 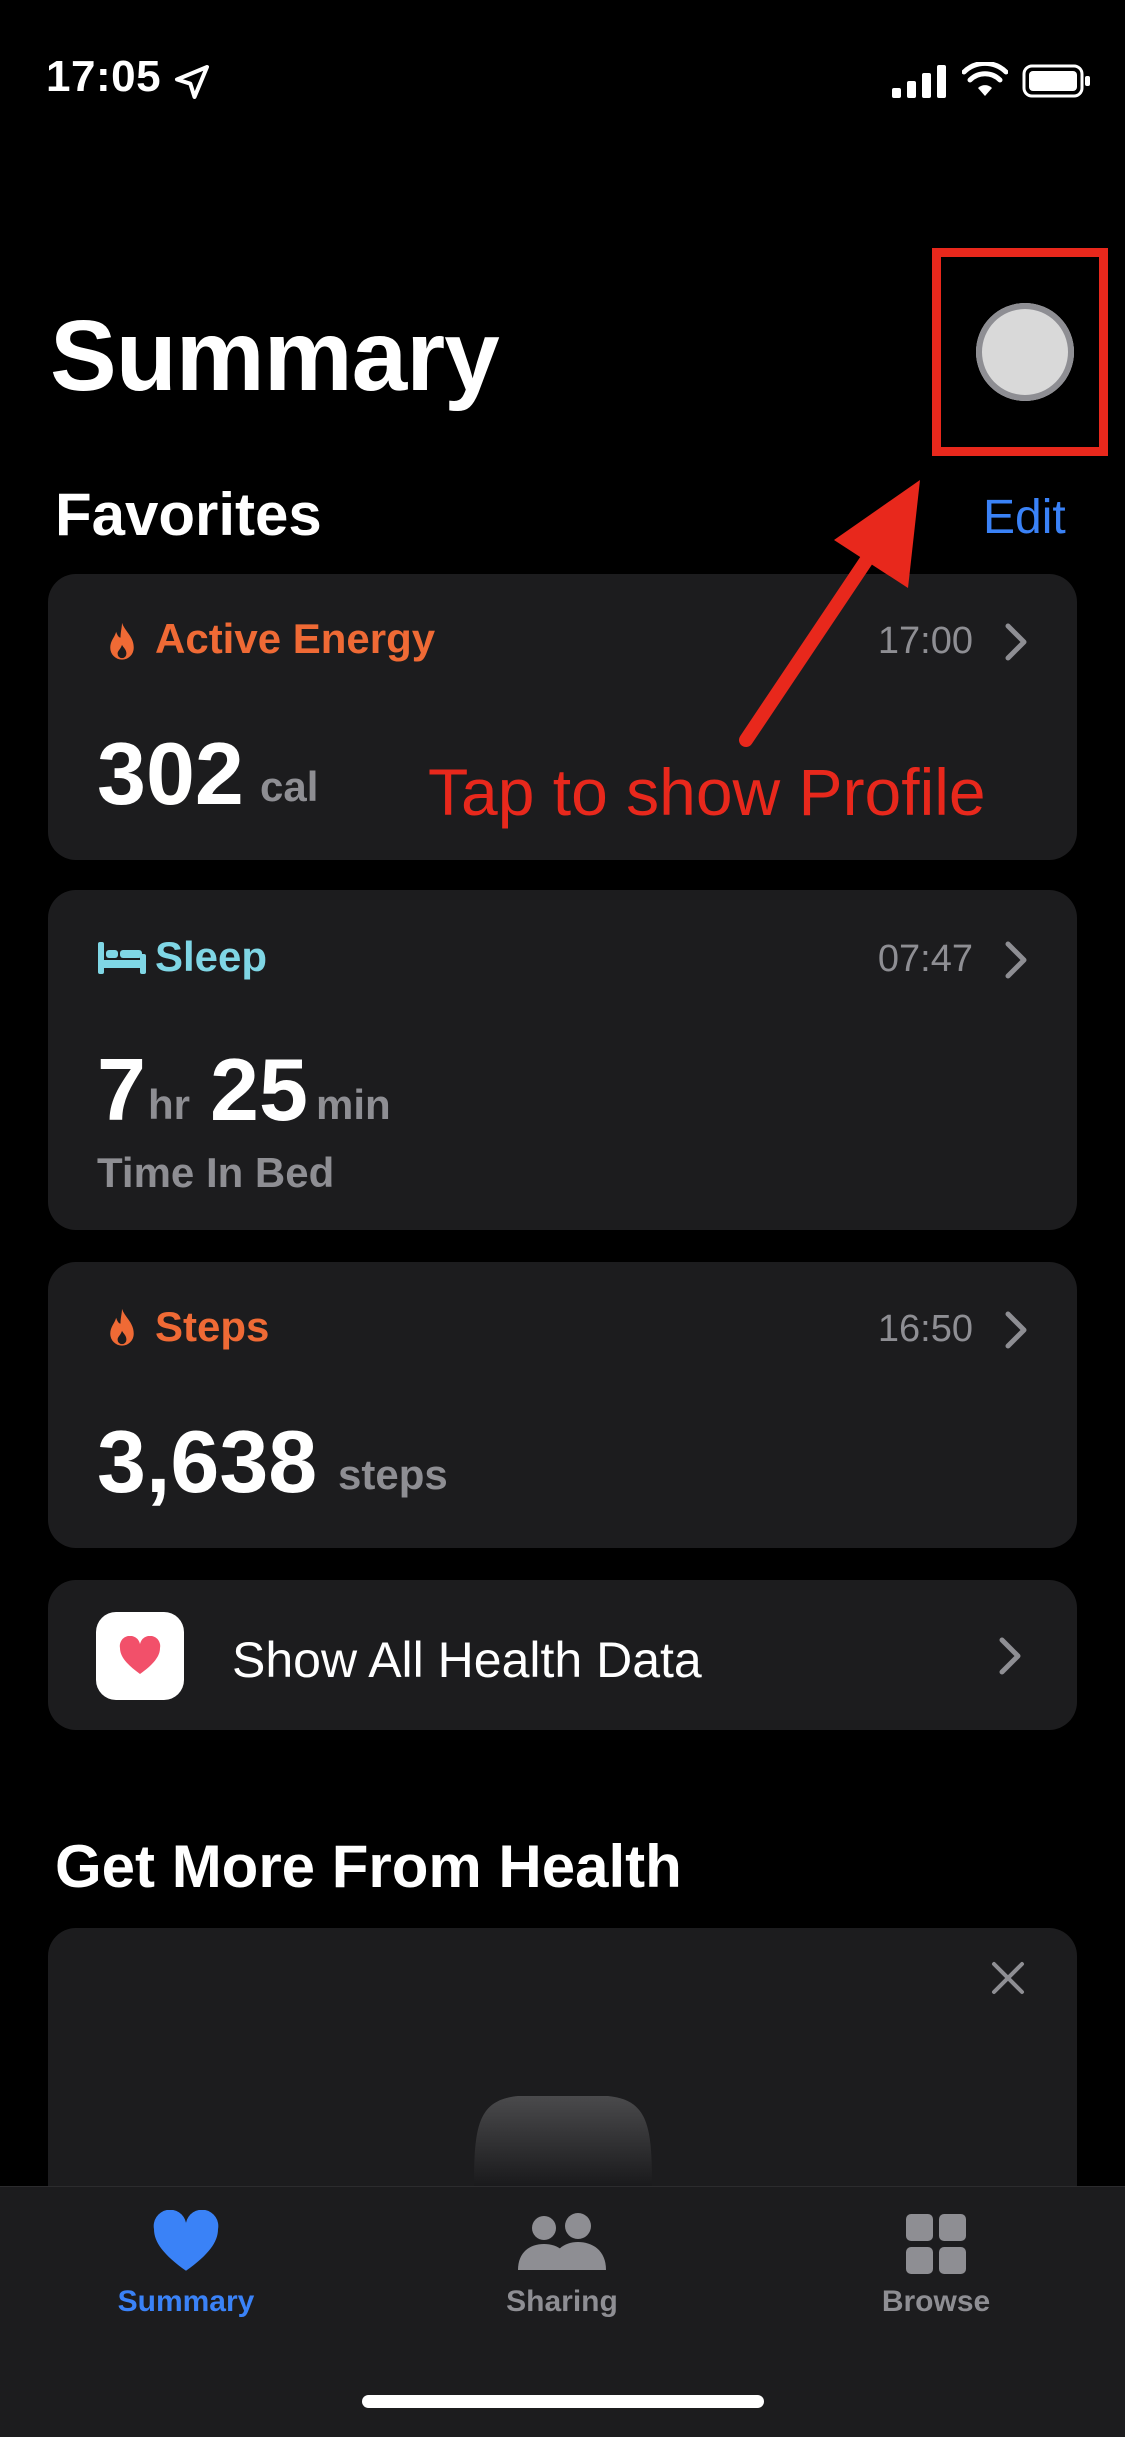 I want to click on people-icon, so click(x=562, y=2241).